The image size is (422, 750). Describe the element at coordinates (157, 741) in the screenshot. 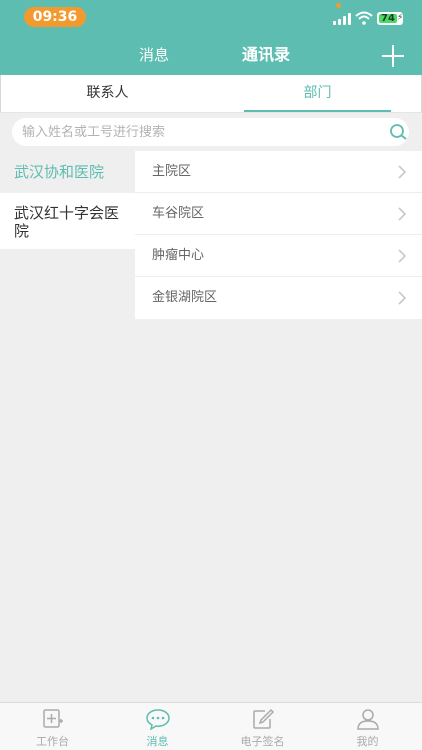

I see `bottom-tab-label: 消息` at that location.